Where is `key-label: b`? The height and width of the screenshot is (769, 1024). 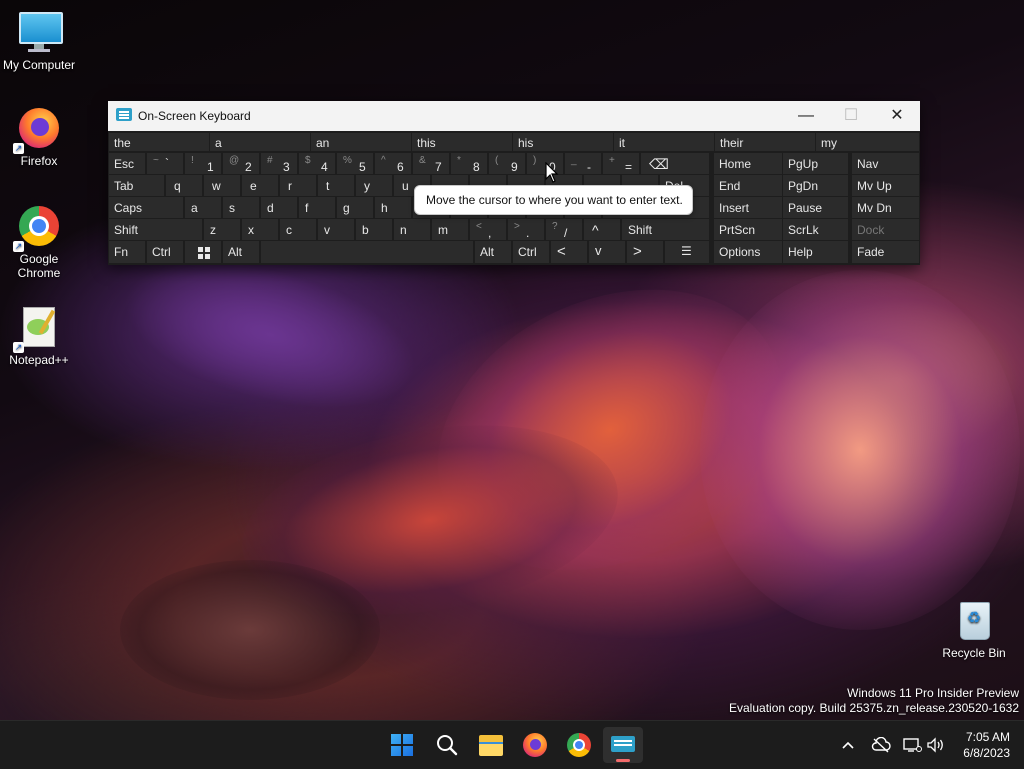 key-label: b is located at coordinates (365, 230).